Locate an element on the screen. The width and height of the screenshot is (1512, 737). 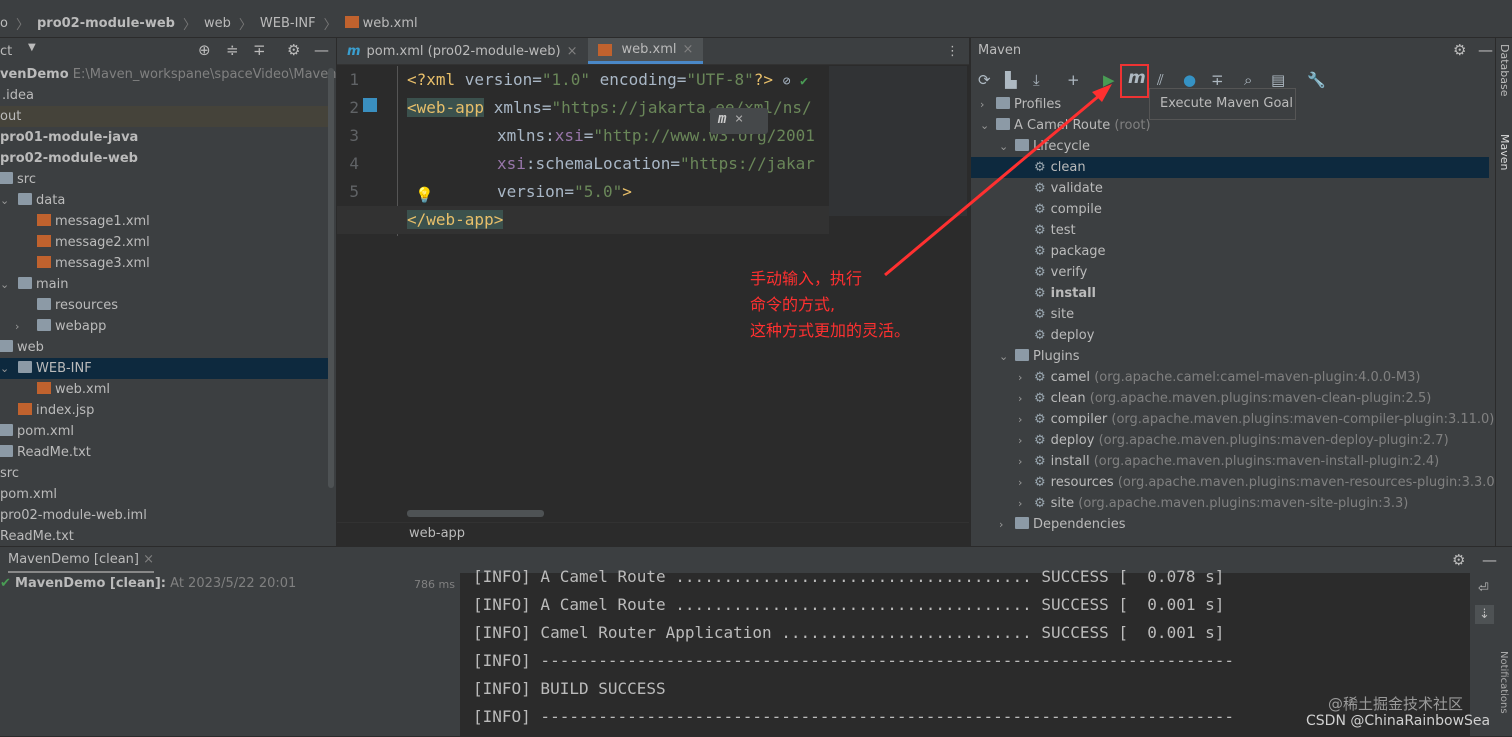
gear-icon: ⚙ is located at coordinates (1458, 560).